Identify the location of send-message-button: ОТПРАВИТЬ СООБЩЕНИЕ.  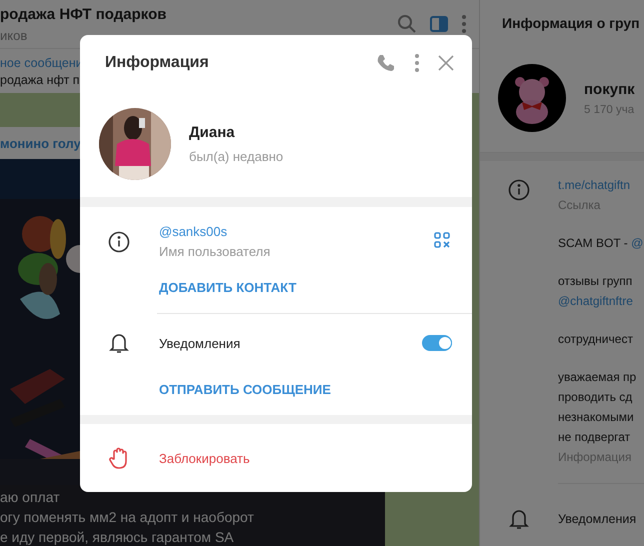
(245, 390).